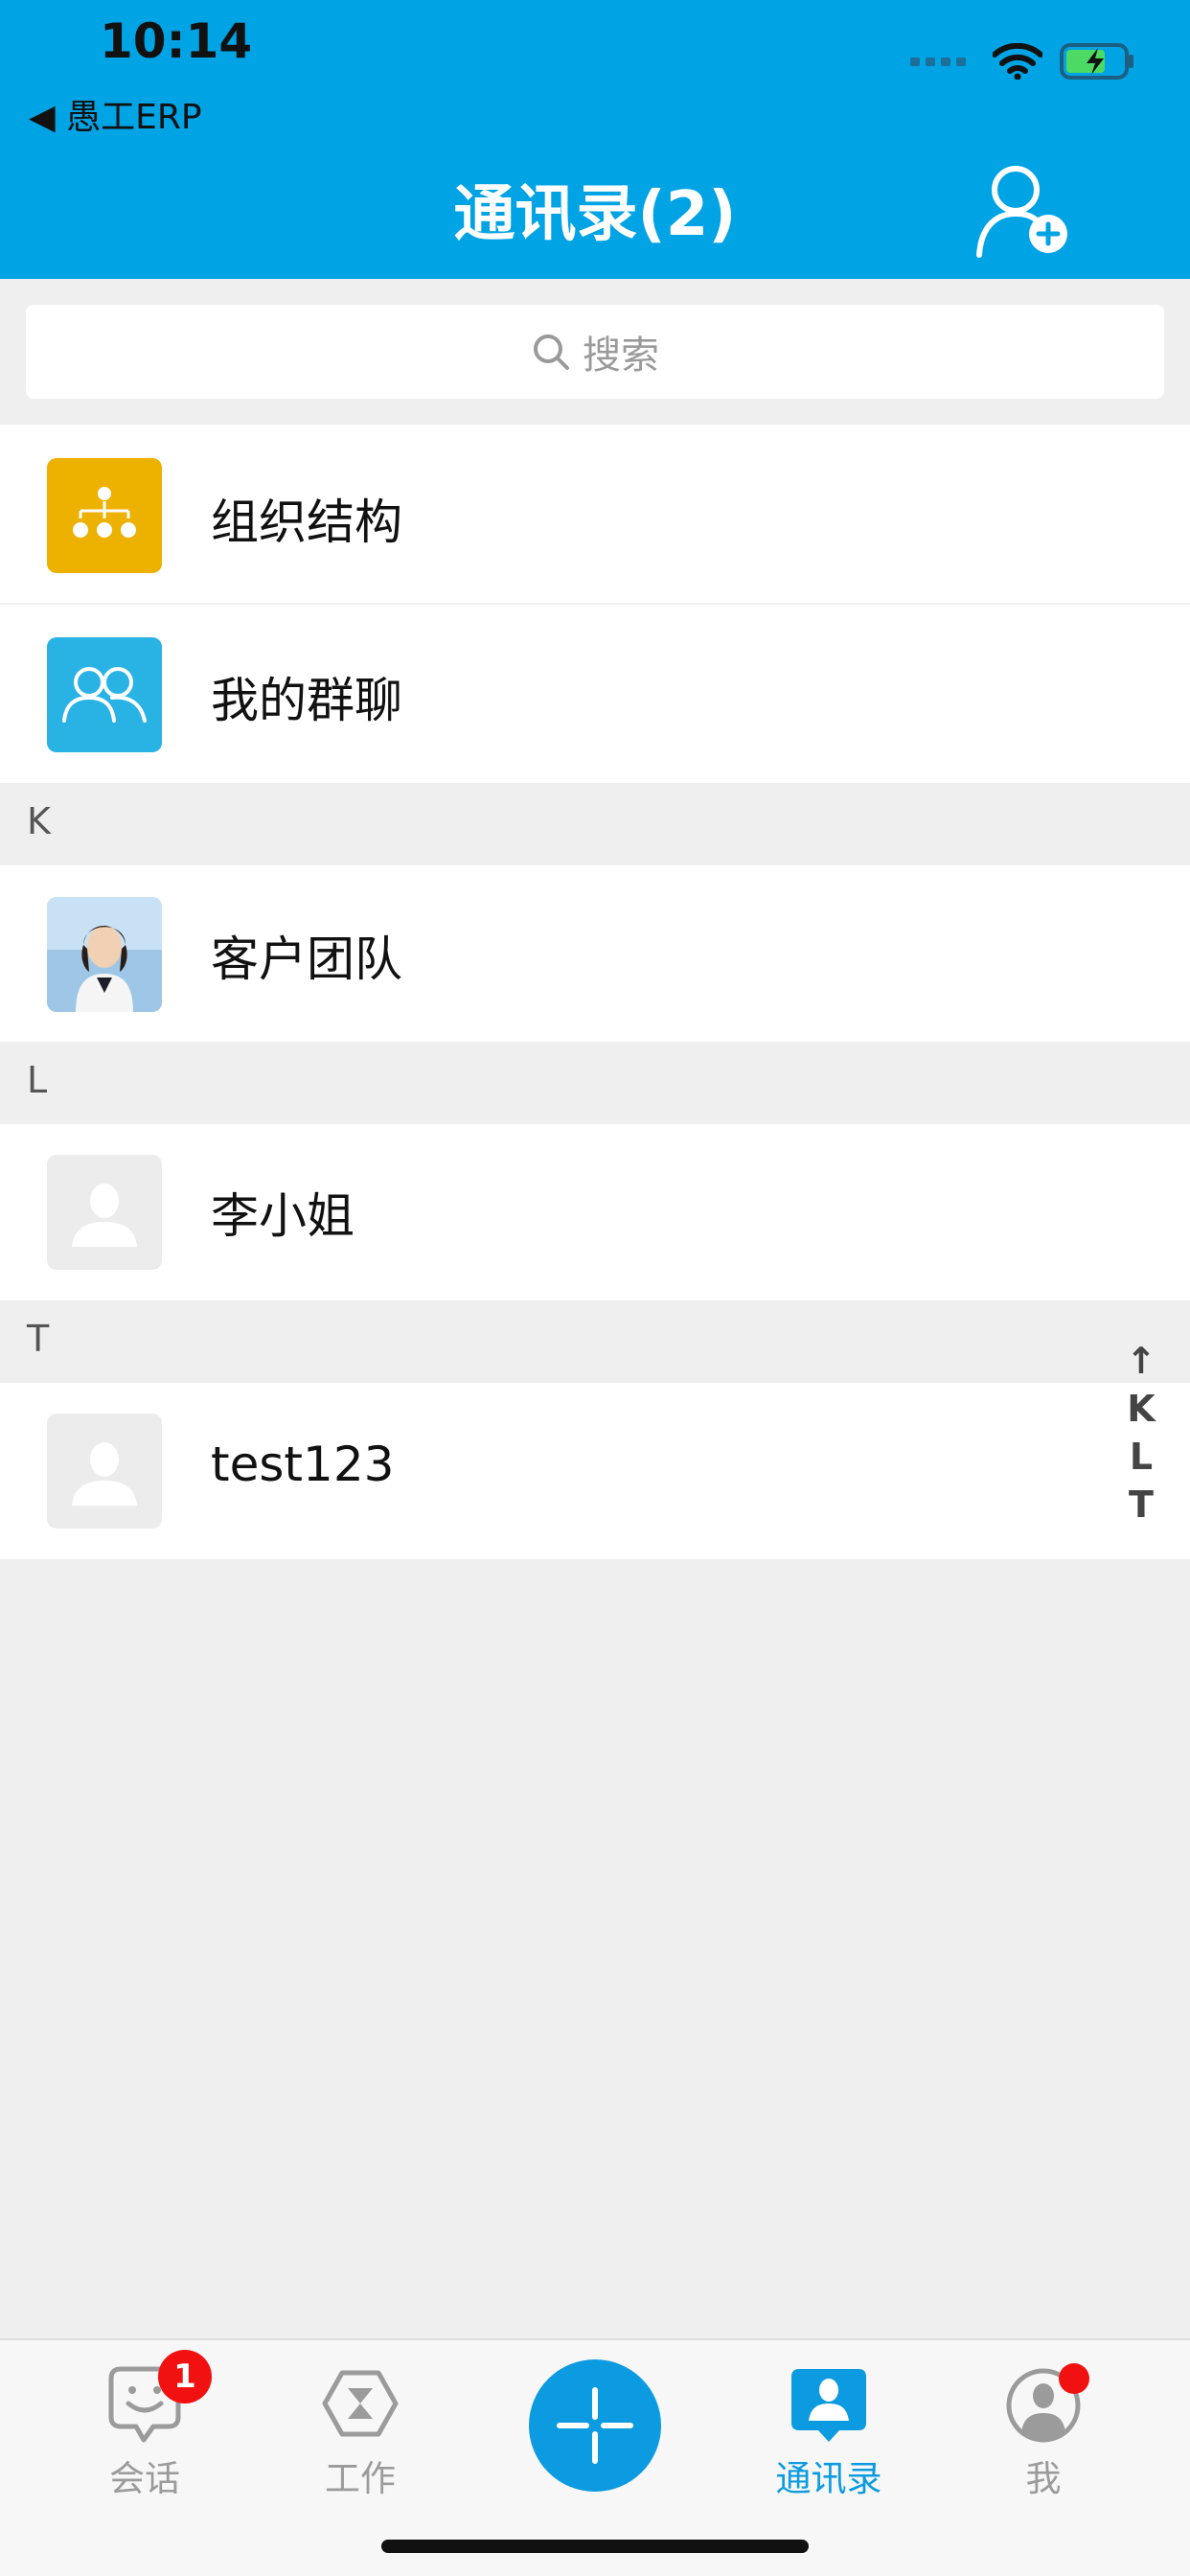  I want to click on search-icon, so click(552, 352).